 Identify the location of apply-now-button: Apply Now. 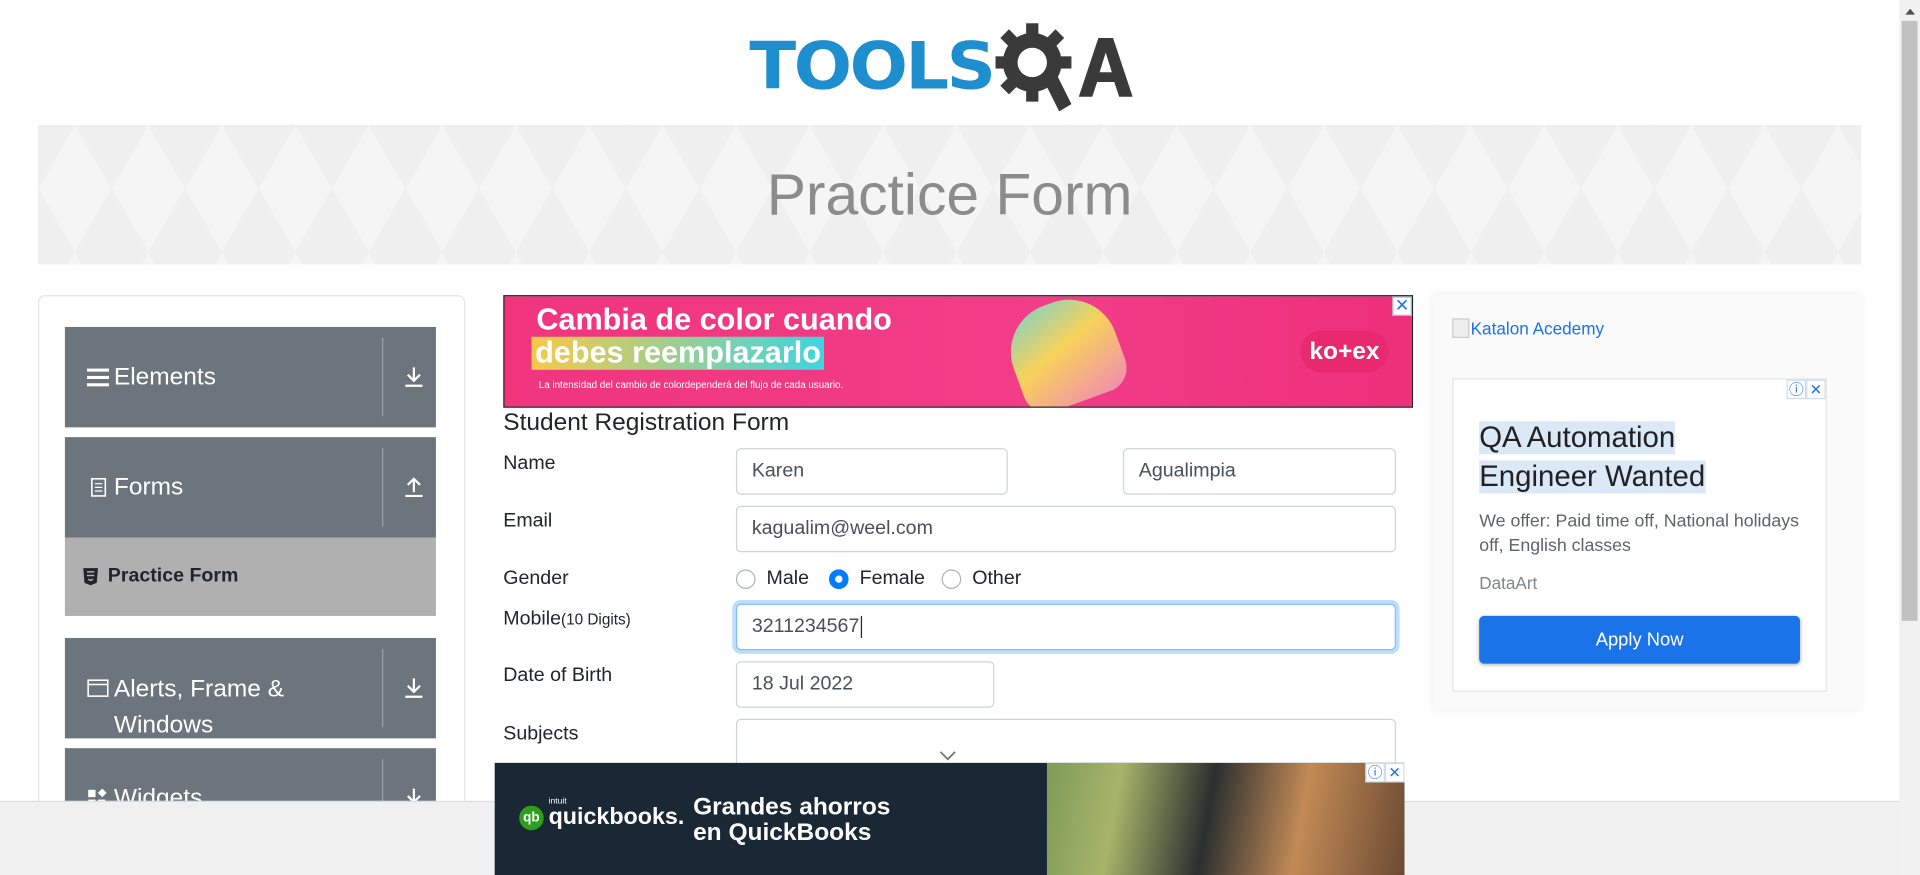
(1640, 639).